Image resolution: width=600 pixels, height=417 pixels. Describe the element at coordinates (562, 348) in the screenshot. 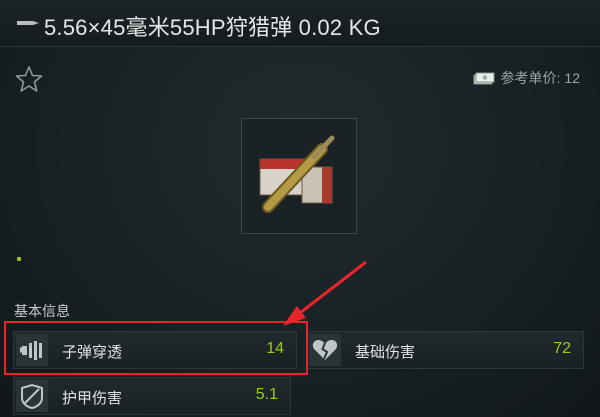

I see `stat-value: 72` at that location.